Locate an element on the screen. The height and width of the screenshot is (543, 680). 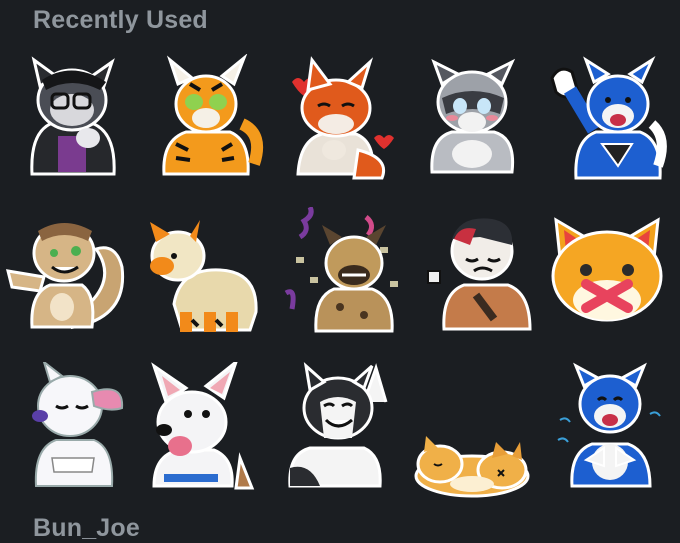
sticker-red-hair-wolf-cry is located at coordinates (481, 273).